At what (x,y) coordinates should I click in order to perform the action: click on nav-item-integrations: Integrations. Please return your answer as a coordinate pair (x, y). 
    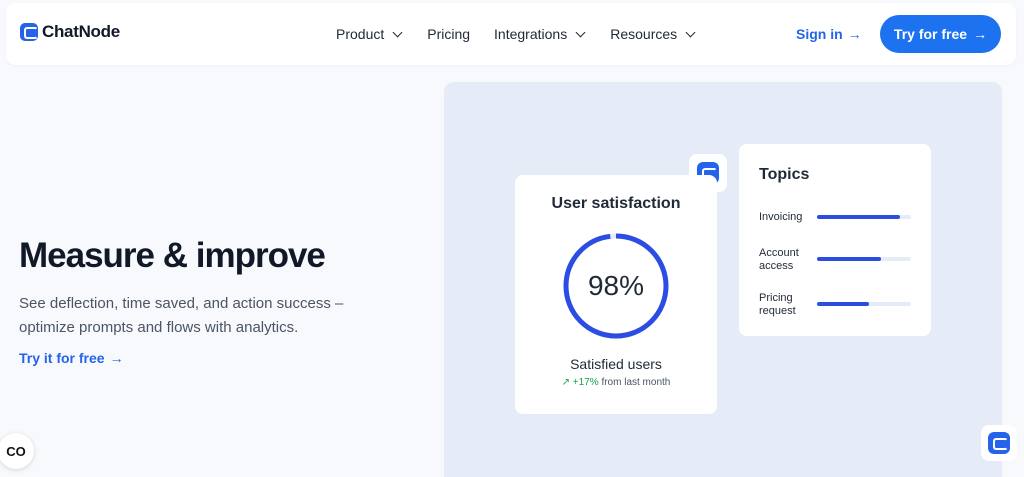
    Looking at the image, I should click on (540, 34).